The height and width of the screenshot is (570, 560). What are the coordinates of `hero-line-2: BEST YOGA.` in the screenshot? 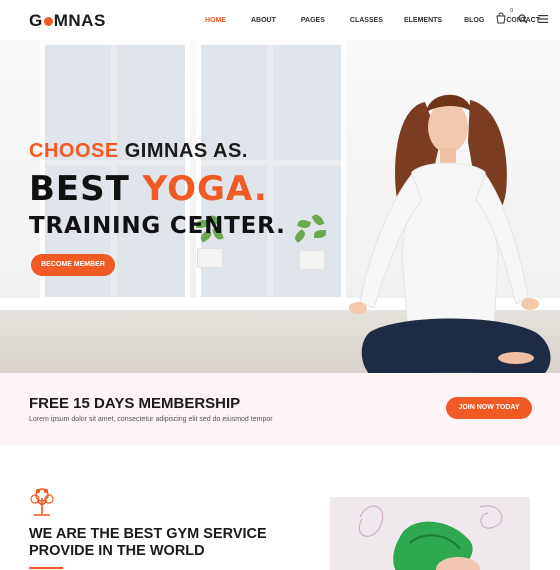 It's located at (157, 189).